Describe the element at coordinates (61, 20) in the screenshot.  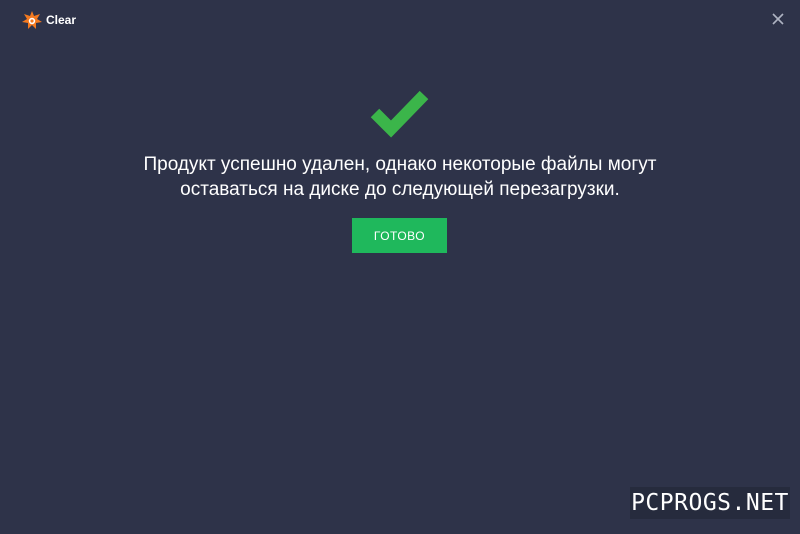
I see `app-title: Clear` at that location.